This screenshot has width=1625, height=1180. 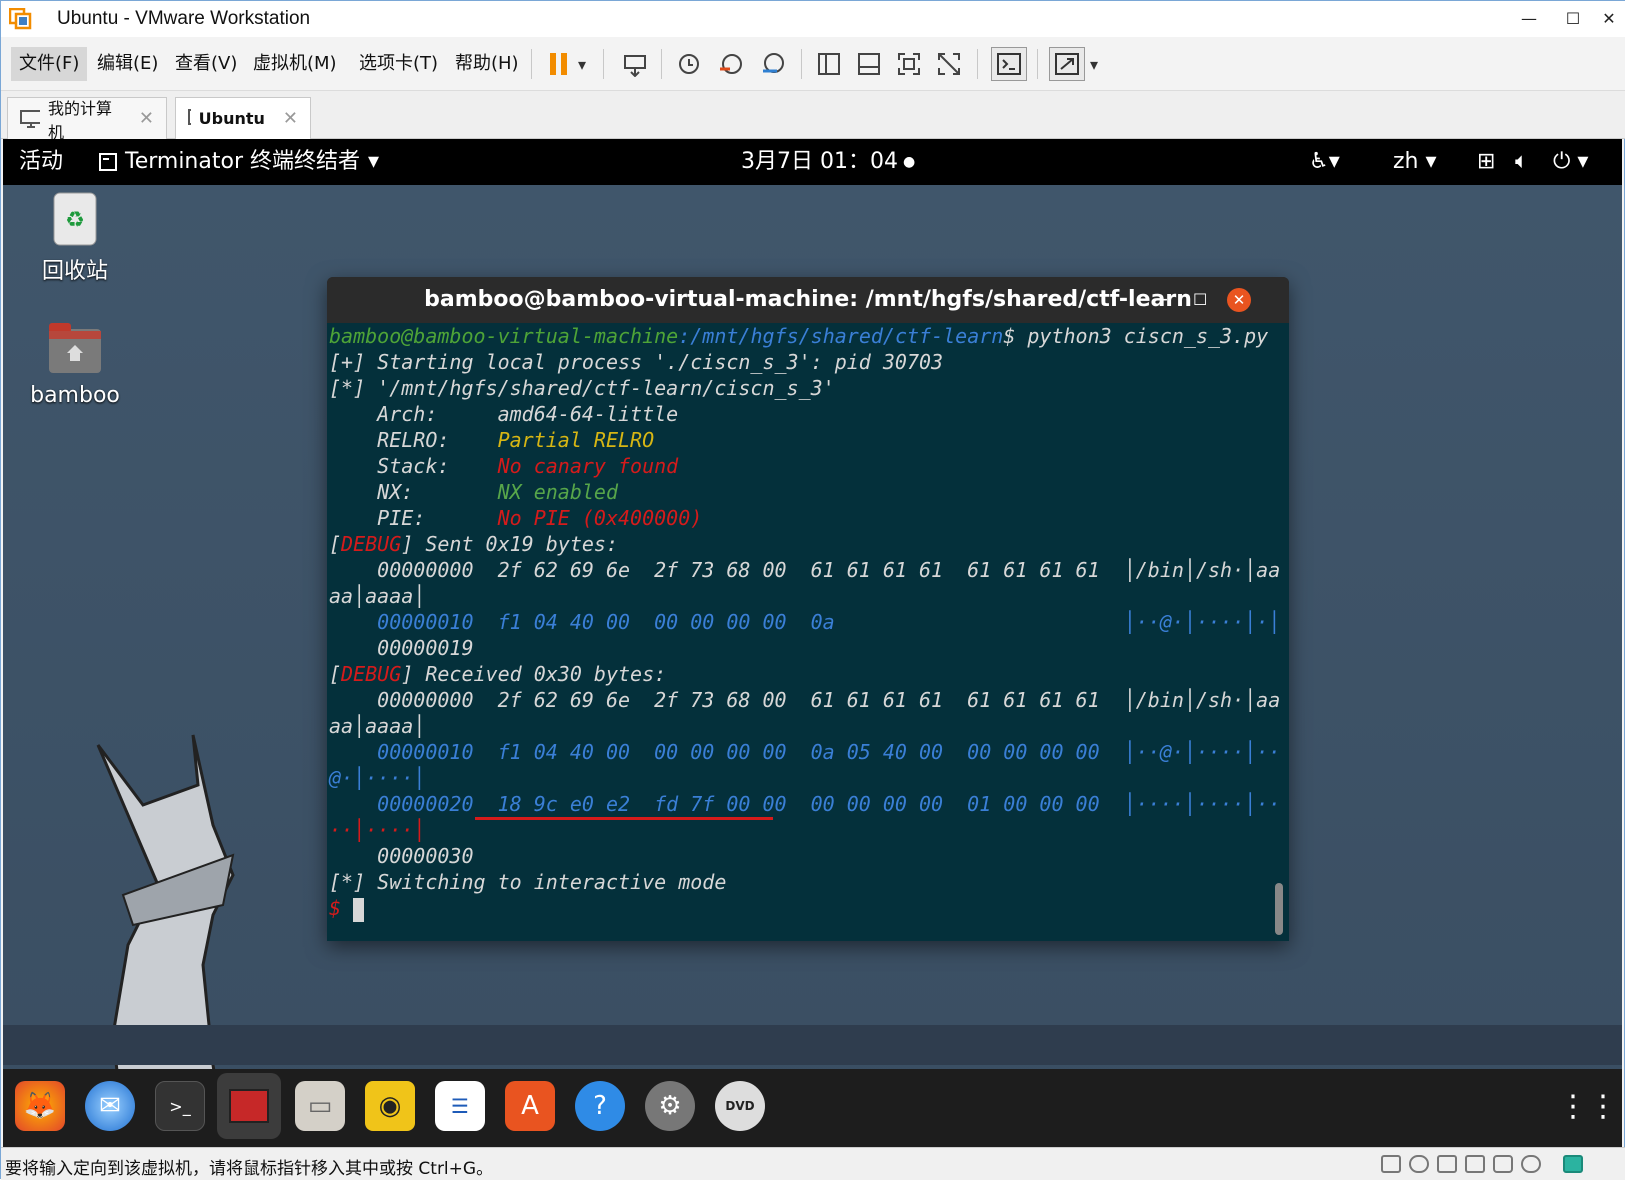 I want to click on menu-file: 文件(F), so click(x=49, y=64).